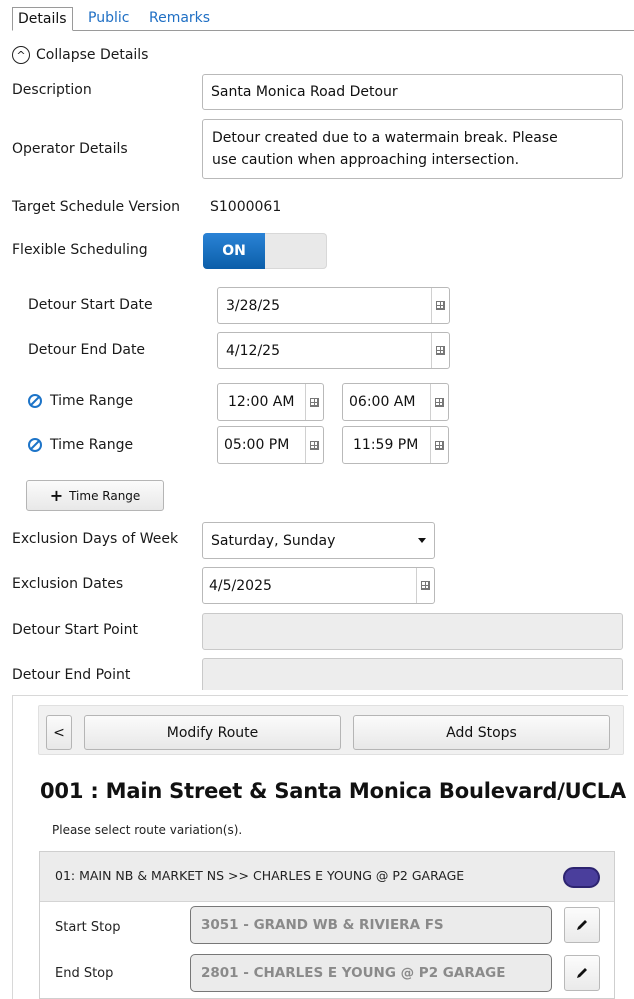 This screenshot has width=634, height=999. Describe the element at coordinates (412, 674) in the screenshot. I see `detour-end-point-input` at that location.